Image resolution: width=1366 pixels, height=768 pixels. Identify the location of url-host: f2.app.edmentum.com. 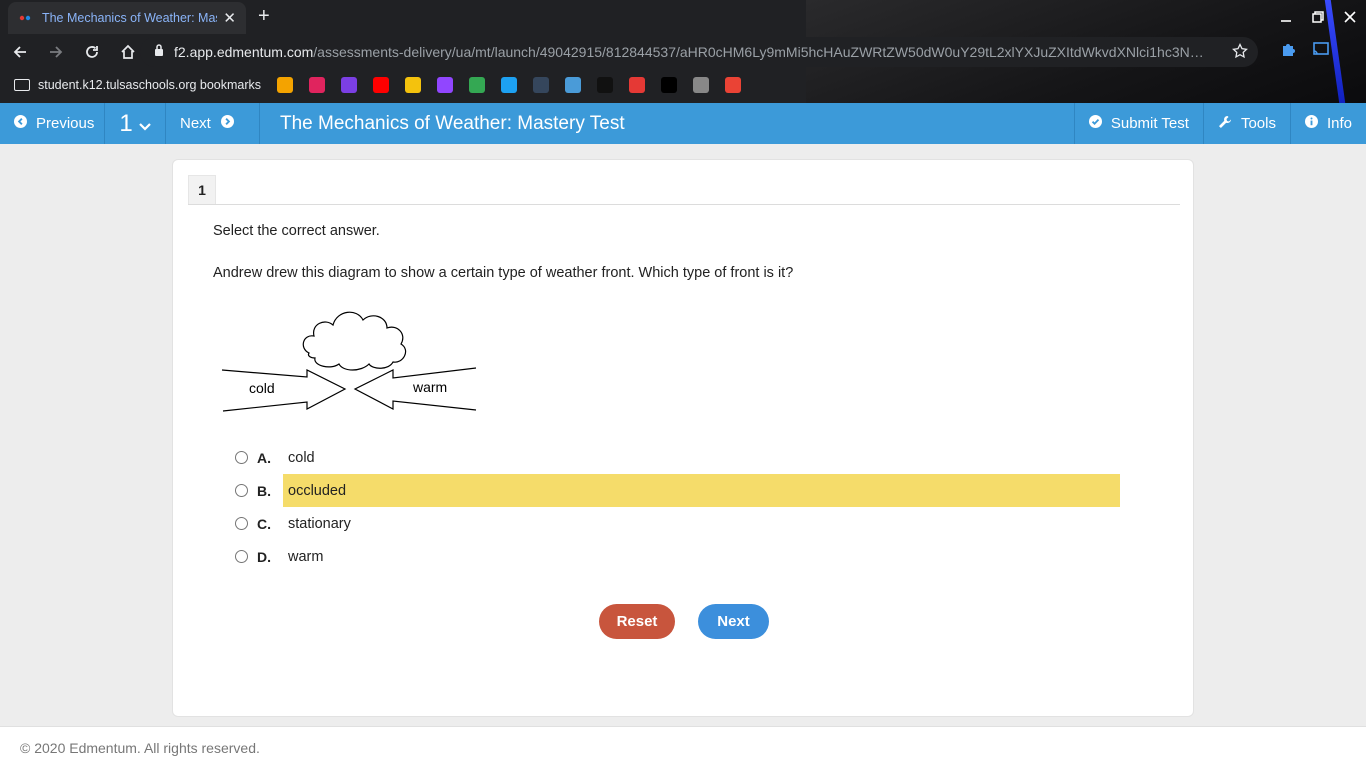
(244, 52).